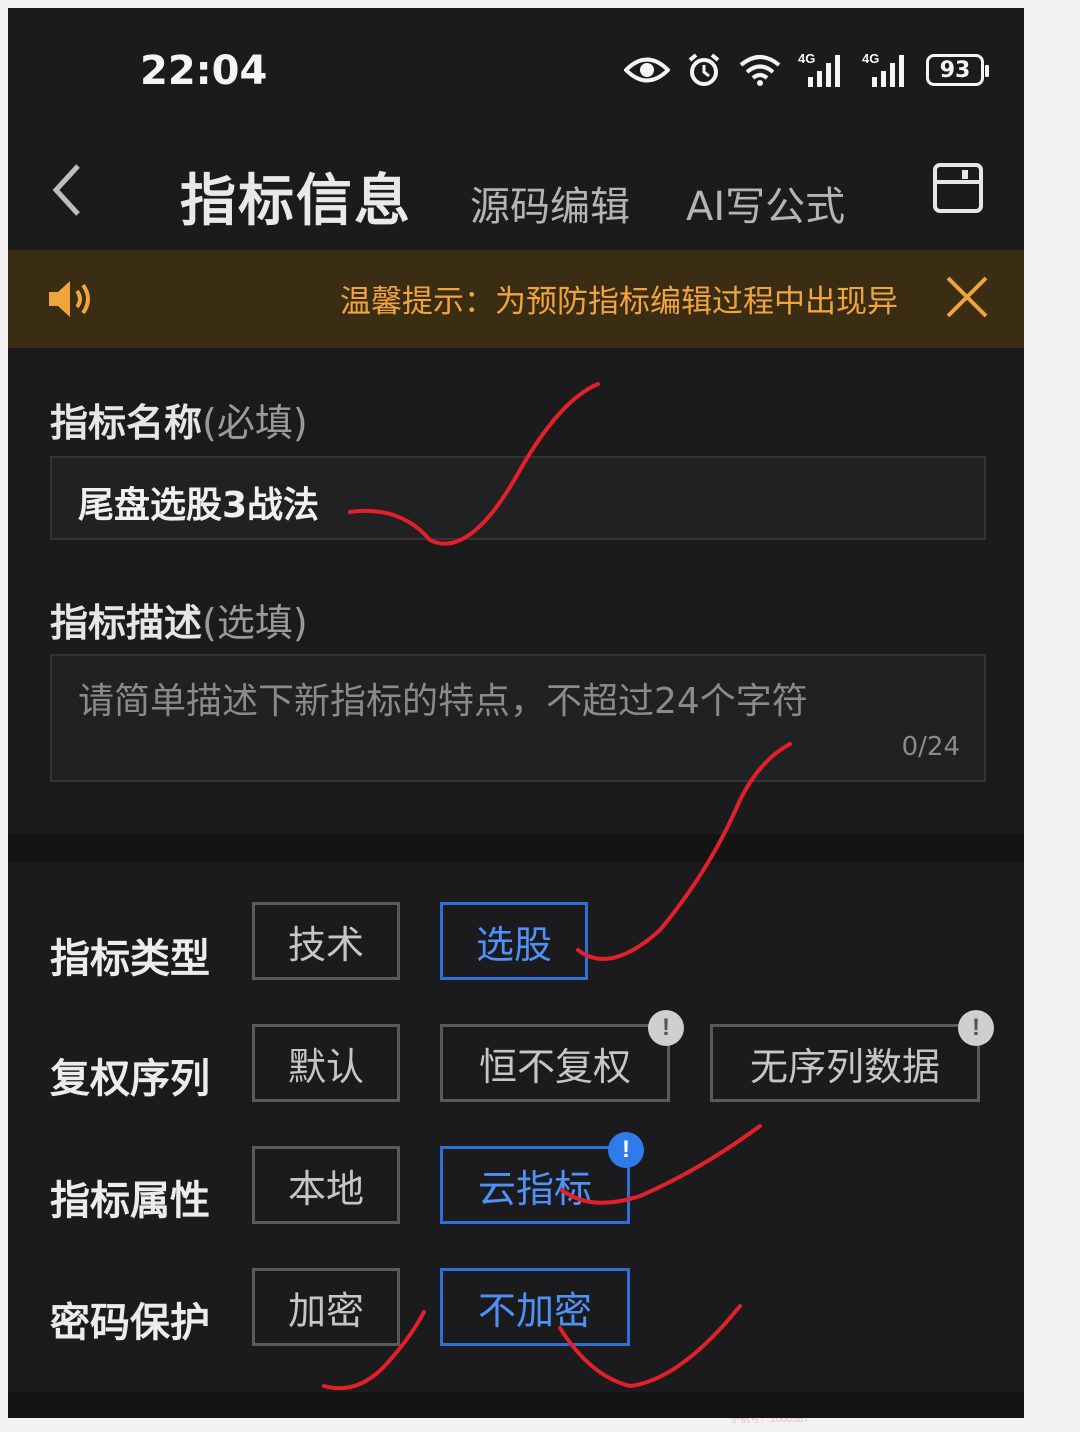 The height and width of the screenshot is (1432, 1080). What do you see at coordinates (130, 959) in the screenshot?
I see `type-label: 指标类型` at bounding box center [130, 959].